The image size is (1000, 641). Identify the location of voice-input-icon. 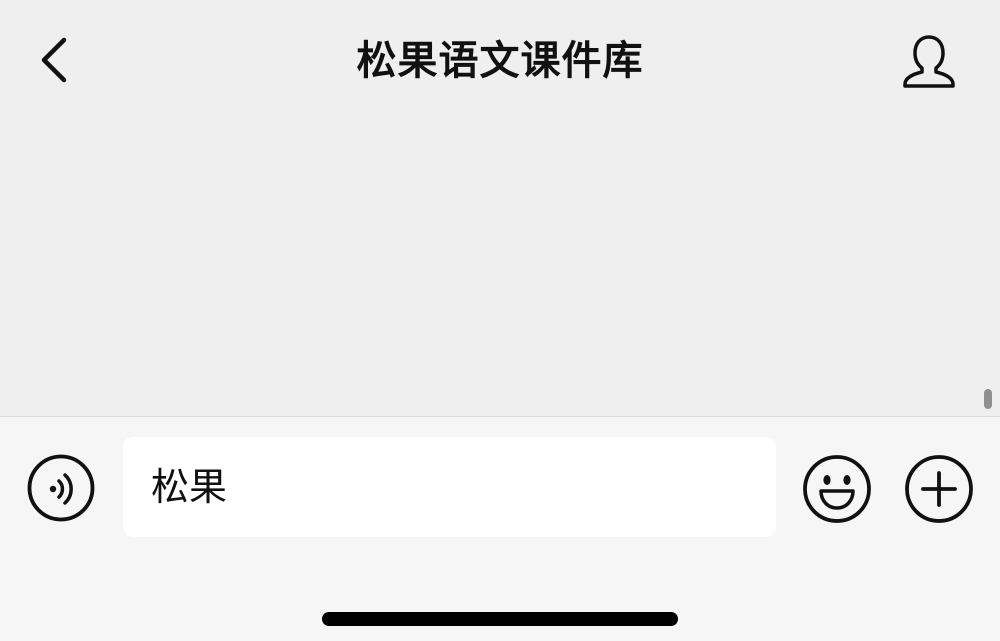
(61, 488).